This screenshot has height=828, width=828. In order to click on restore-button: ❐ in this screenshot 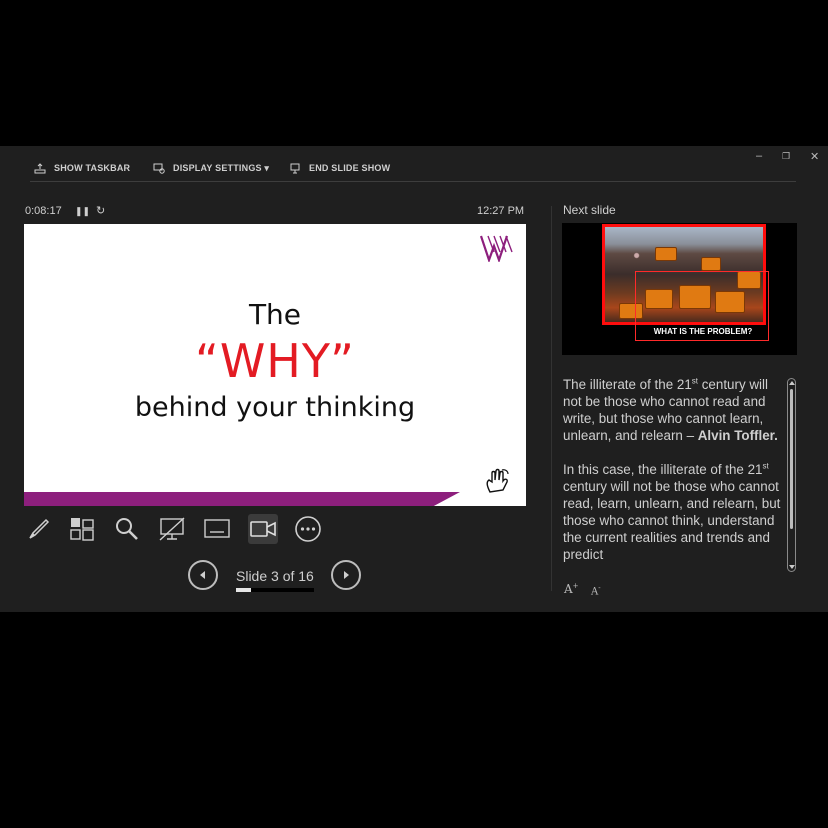, I will do `click(786, 156)`.